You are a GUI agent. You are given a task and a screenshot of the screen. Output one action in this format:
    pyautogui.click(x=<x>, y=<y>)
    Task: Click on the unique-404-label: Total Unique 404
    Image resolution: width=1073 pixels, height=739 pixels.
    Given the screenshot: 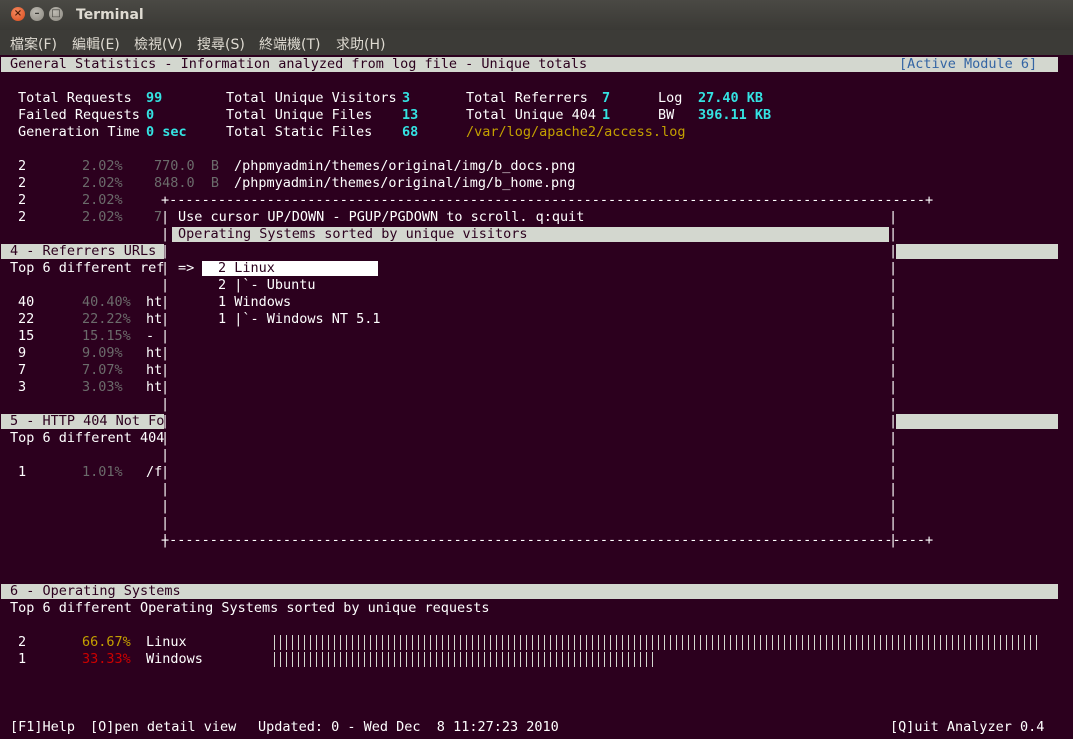 What is the action you would take?
    pyautogui.click(x=531, y=115)
    